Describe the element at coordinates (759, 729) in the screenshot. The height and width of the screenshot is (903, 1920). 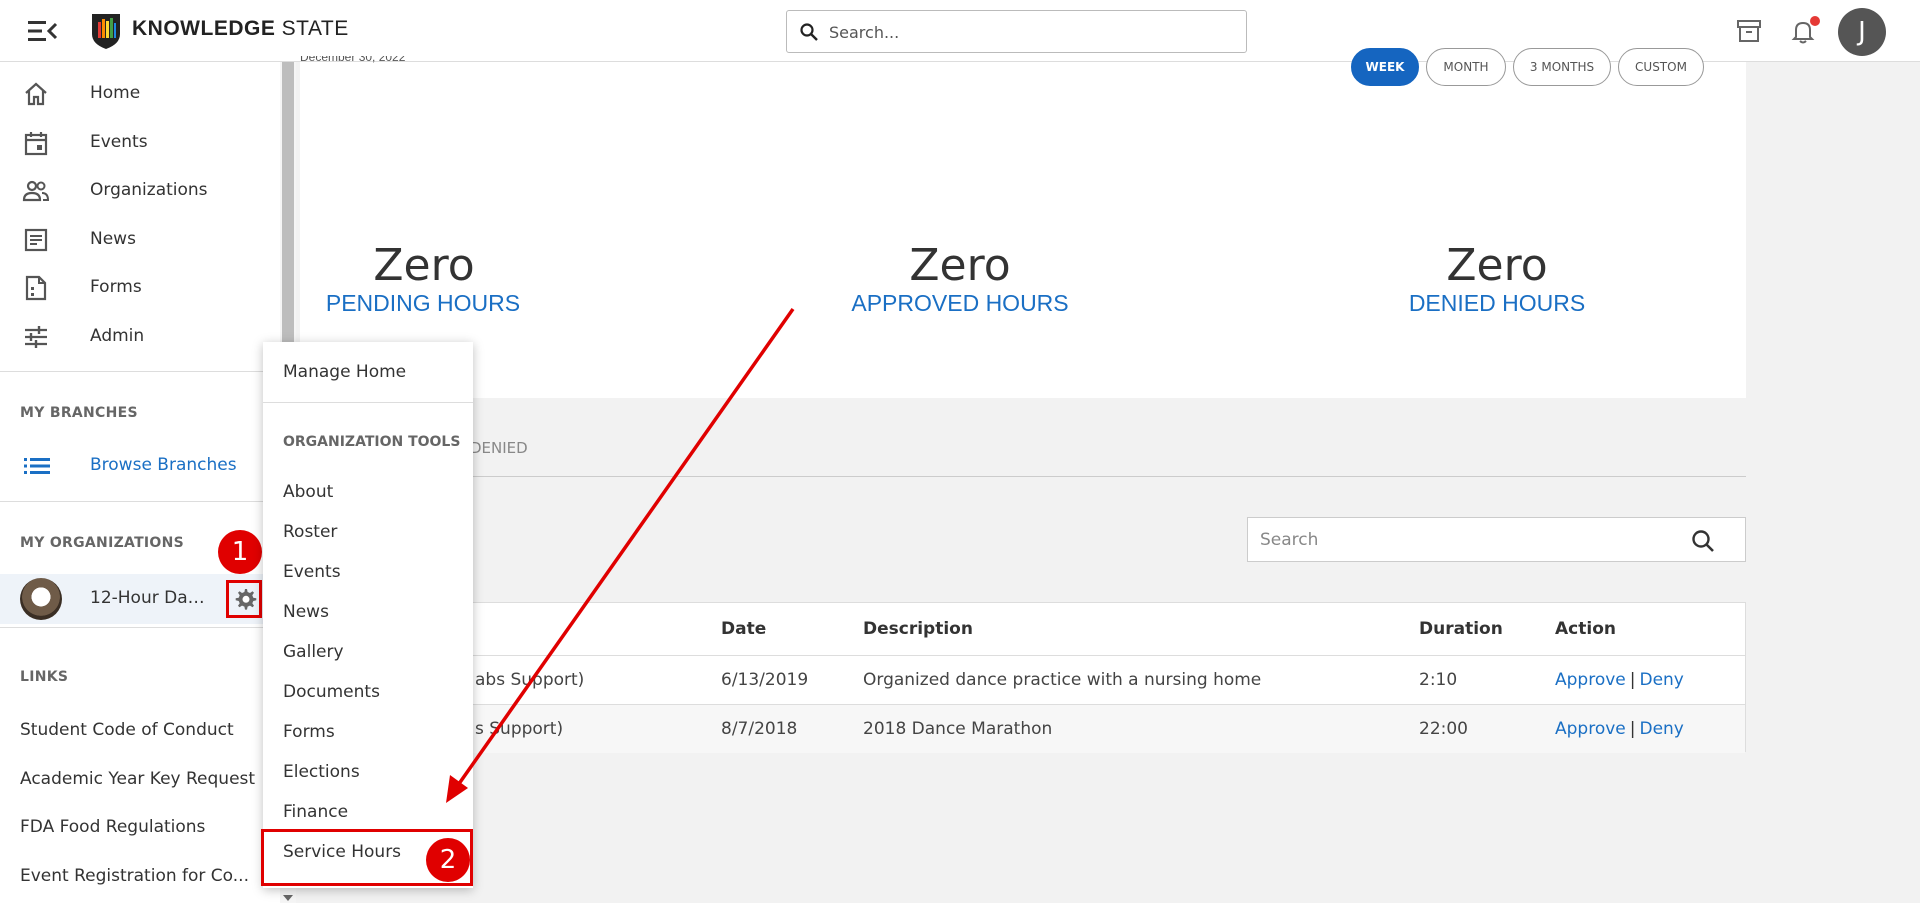
I see `row-date-cell: 8/7/2018` at that location.